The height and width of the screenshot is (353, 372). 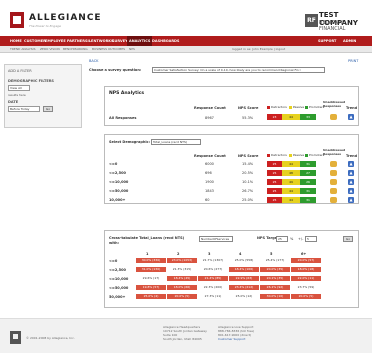 What do you see at coordinates (24, 109) in the screenshot?
I see `date-select: Before Today` at bounding box center [24, 109].